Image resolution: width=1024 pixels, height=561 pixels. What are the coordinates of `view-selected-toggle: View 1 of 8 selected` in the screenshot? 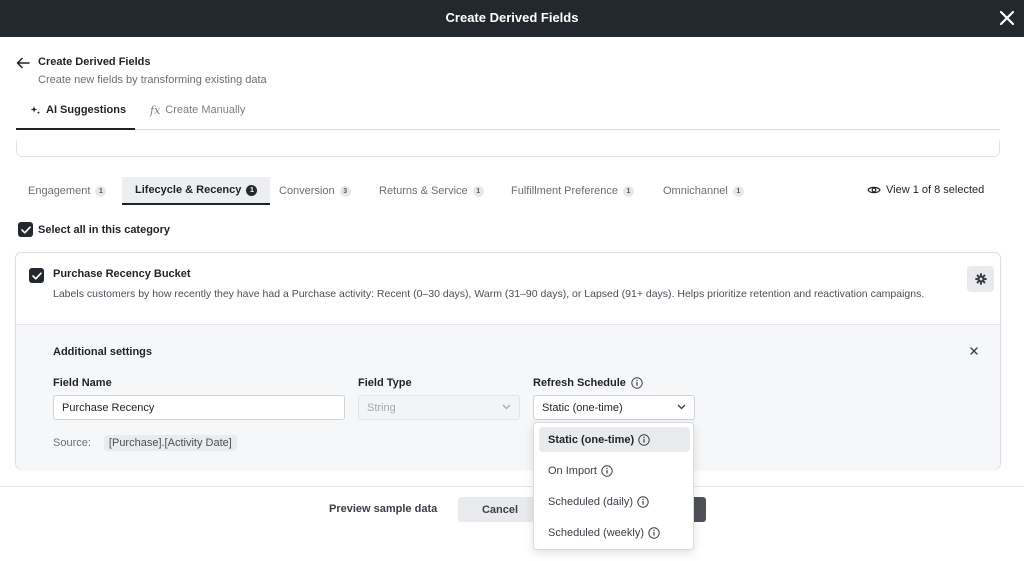 It's located at (925, 190).